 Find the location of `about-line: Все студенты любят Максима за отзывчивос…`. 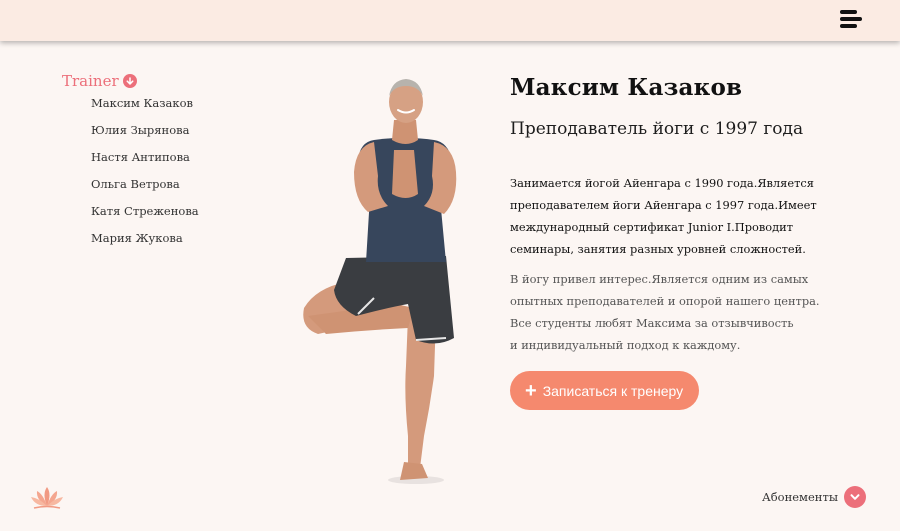

about-line: Все студенты любят Максима за отзывчивос… is located at coordinates (652, 323).